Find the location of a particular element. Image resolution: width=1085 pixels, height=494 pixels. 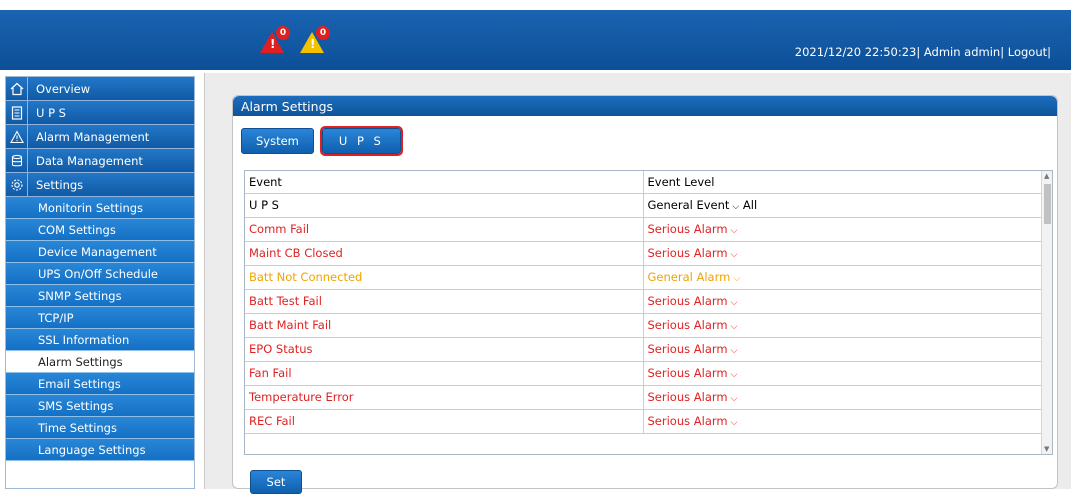

nav-sms-settings: SMS Settings is located at coordinates (100, 406).